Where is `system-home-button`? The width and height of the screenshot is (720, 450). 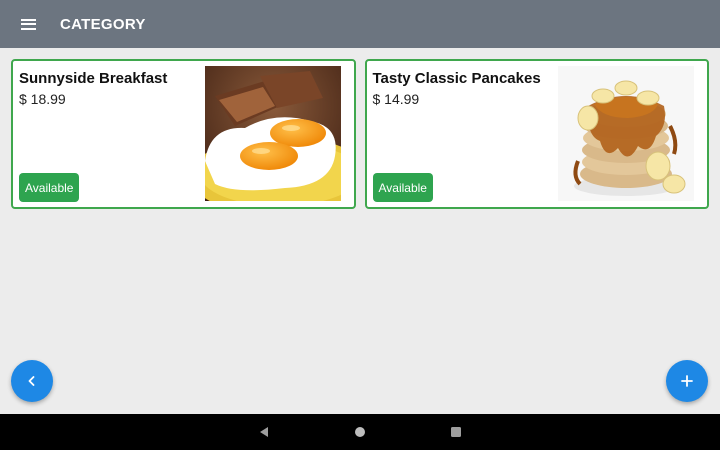 system-home-button is located at coordinates (360, 432).